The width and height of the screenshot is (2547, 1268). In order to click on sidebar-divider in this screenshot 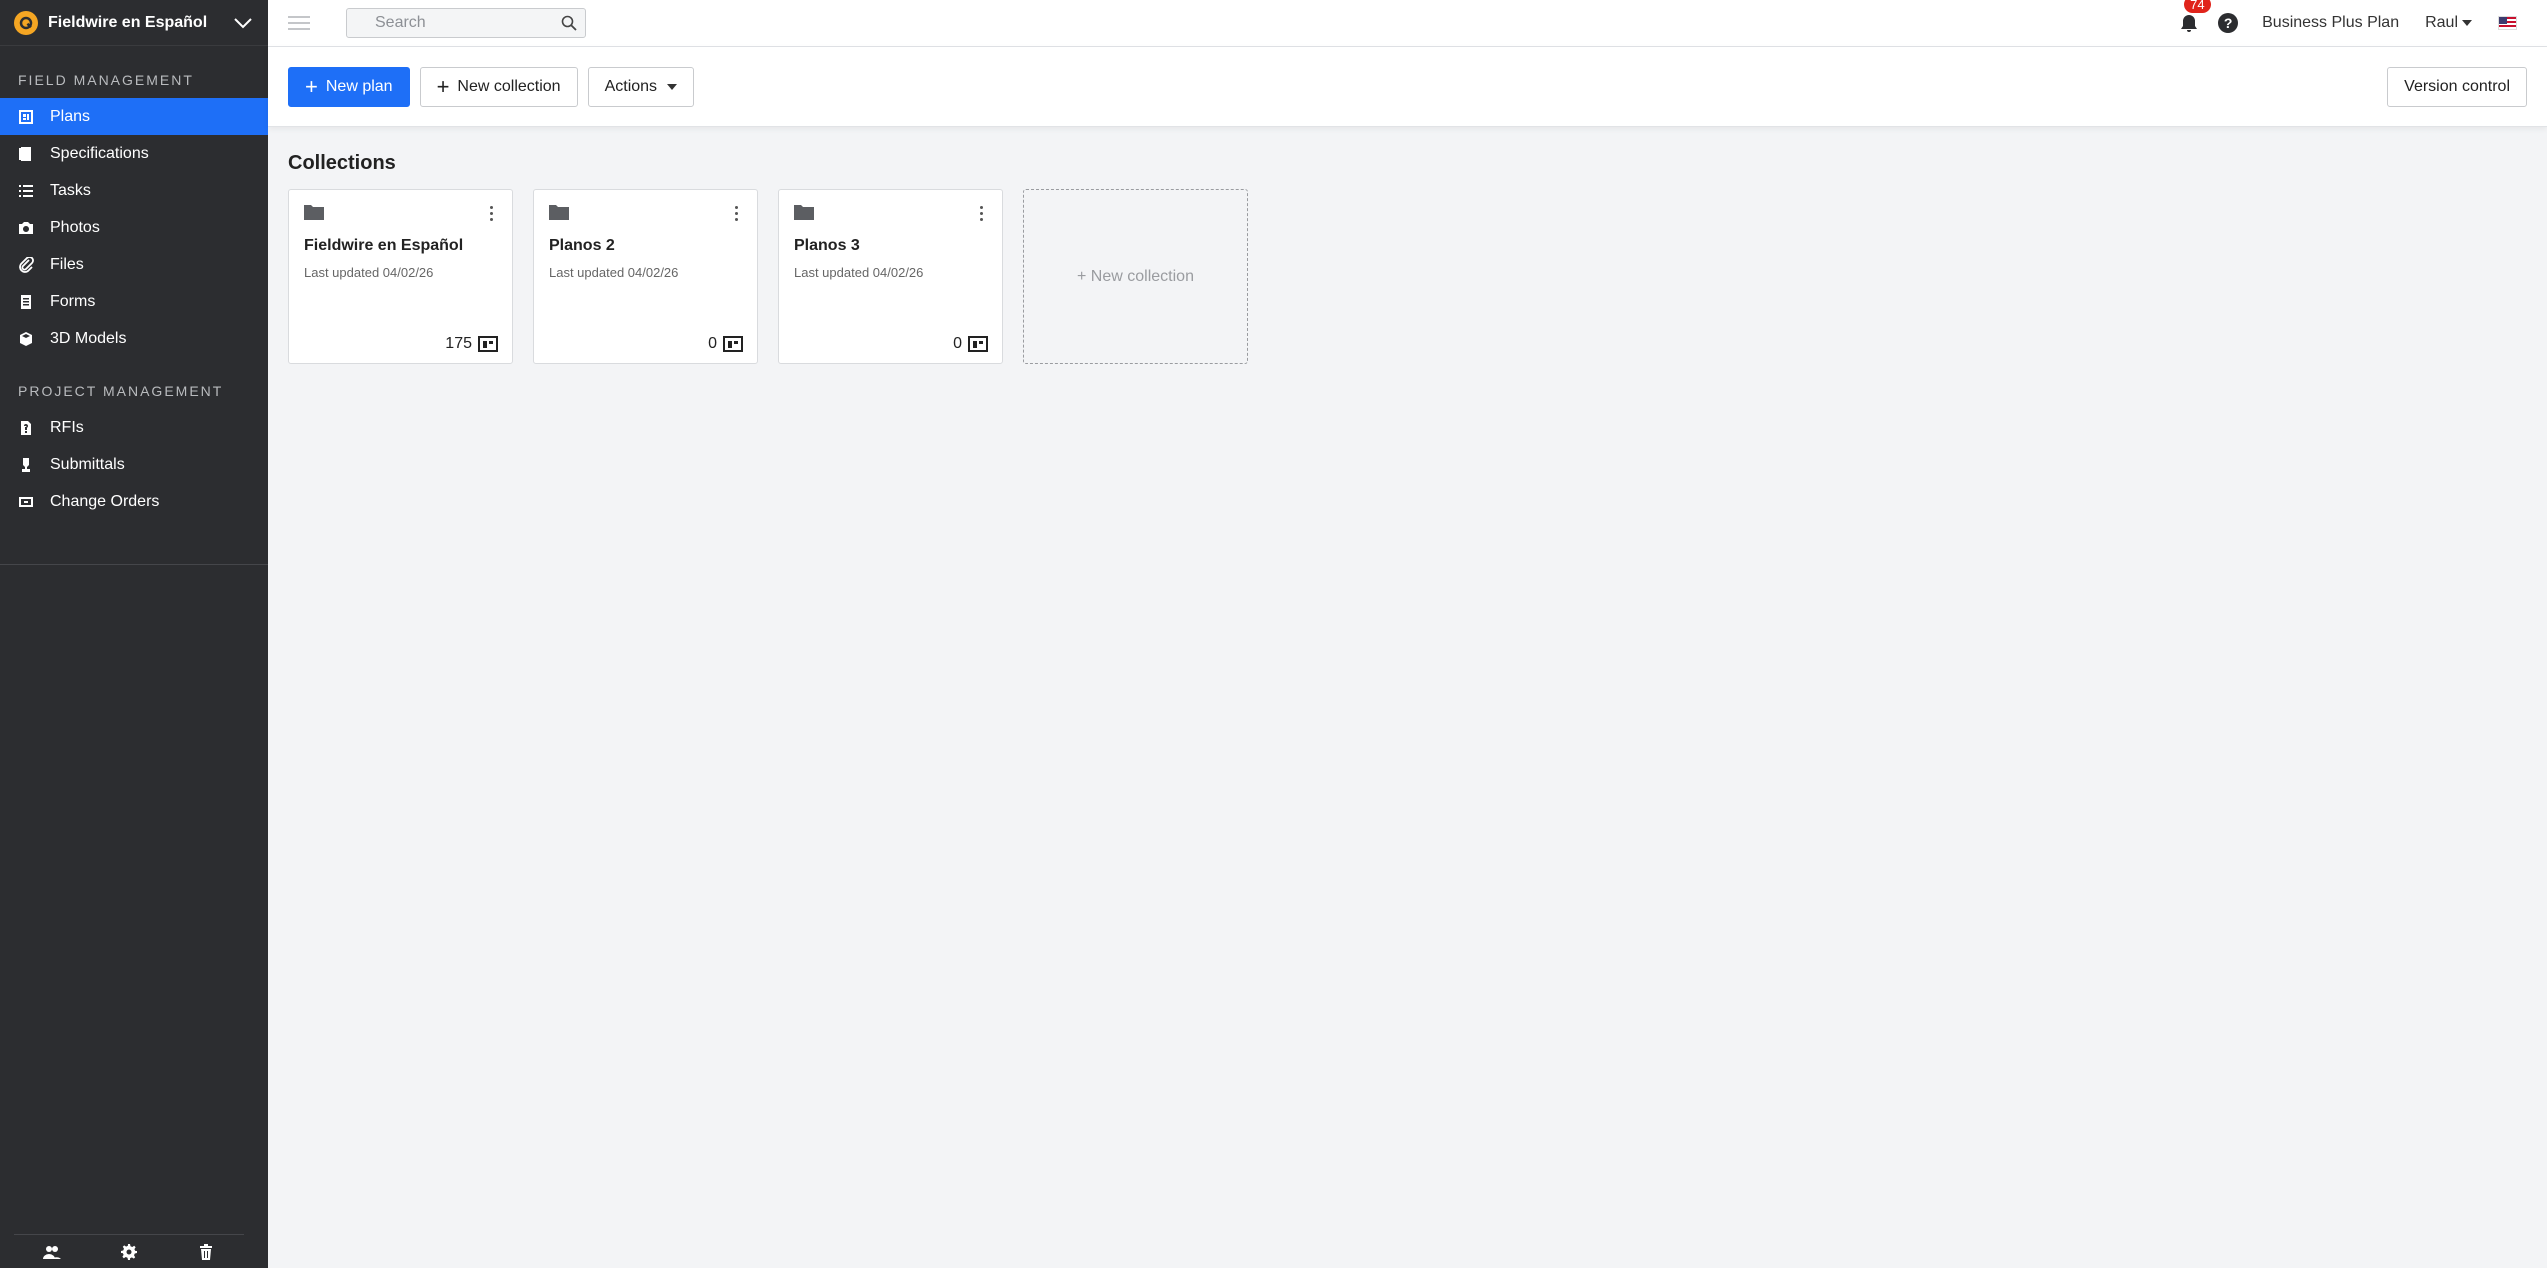, I will do `click(134, 564)`.